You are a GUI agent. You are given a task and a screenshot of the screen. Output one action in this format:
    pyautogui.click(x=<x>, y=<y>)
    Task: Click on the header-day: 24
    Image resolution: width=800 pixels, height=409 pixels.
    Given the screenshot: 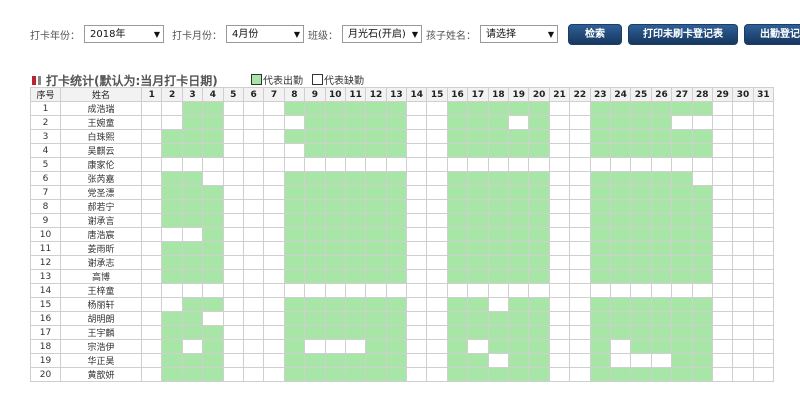 What is the action you would take?
    pyautogui.click(x=620, y=94)
    